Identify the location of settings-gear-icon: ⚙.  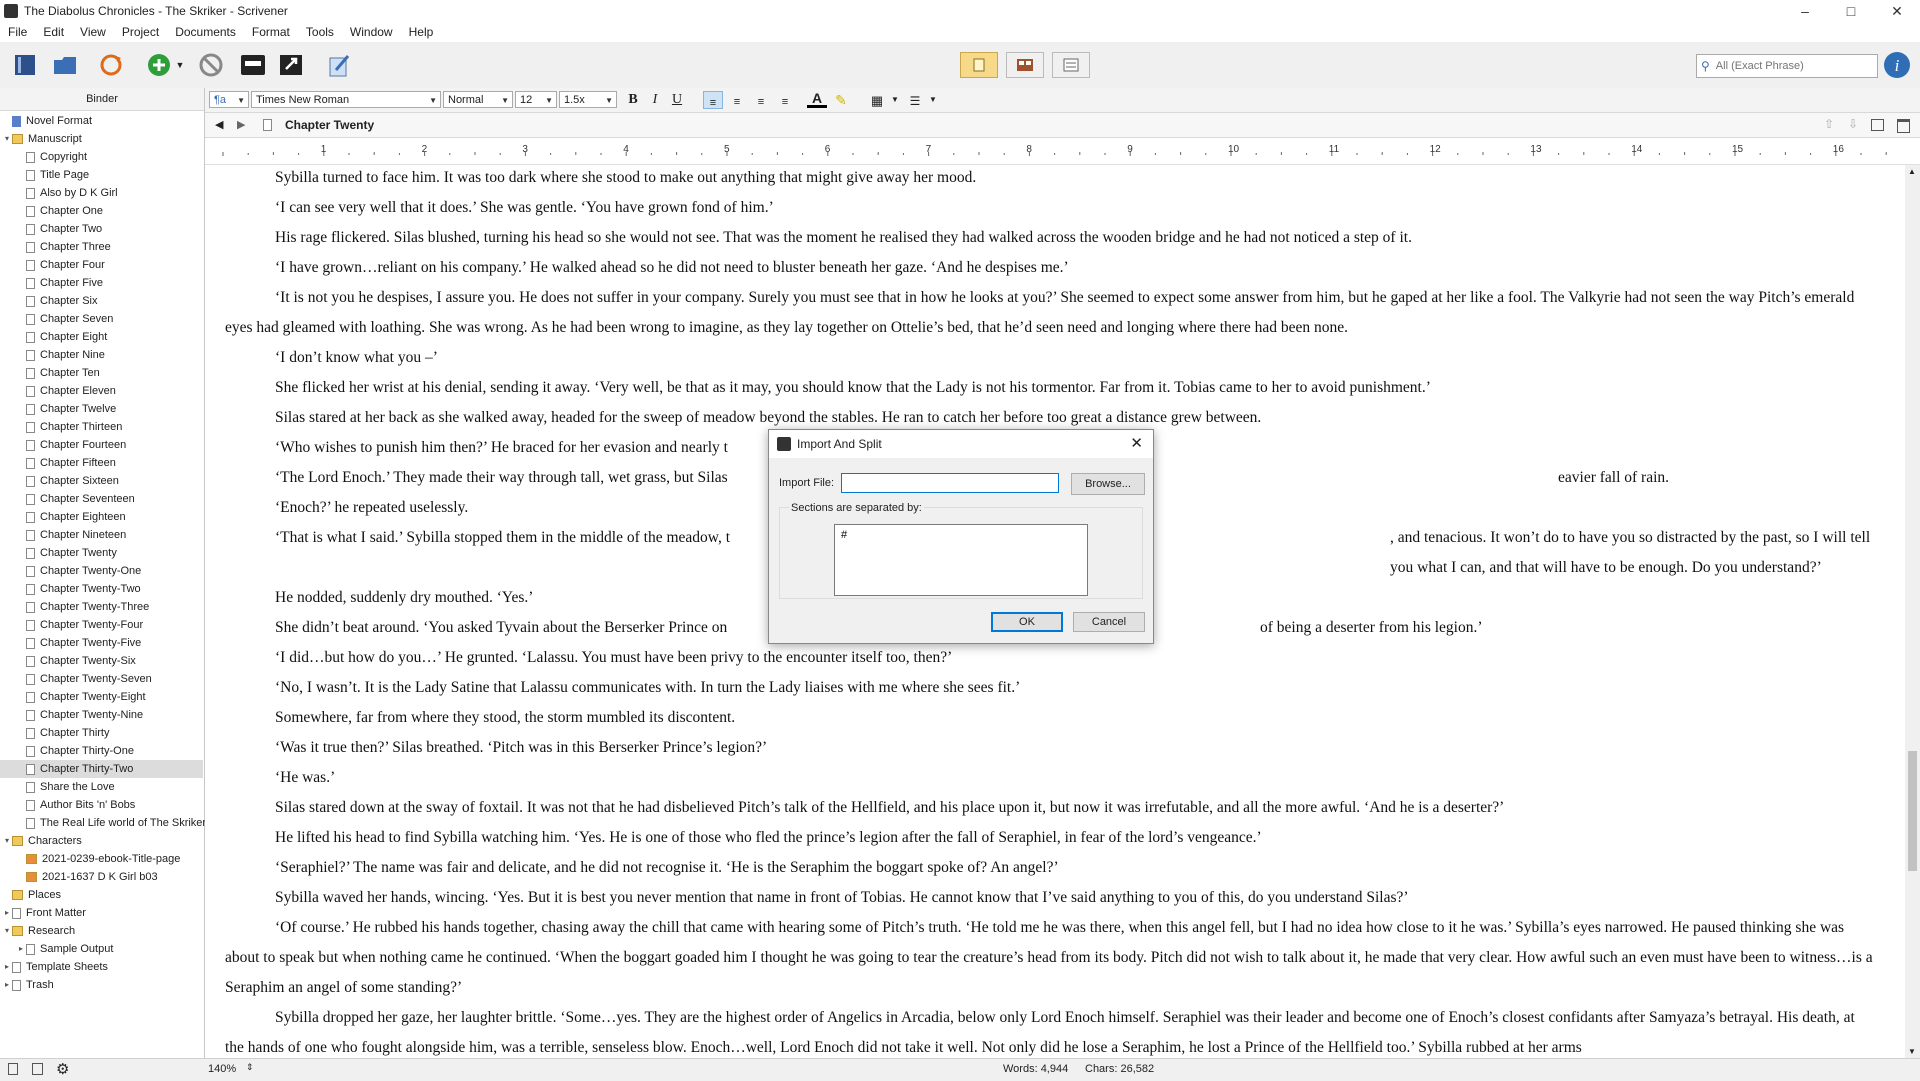
(62, 1069).